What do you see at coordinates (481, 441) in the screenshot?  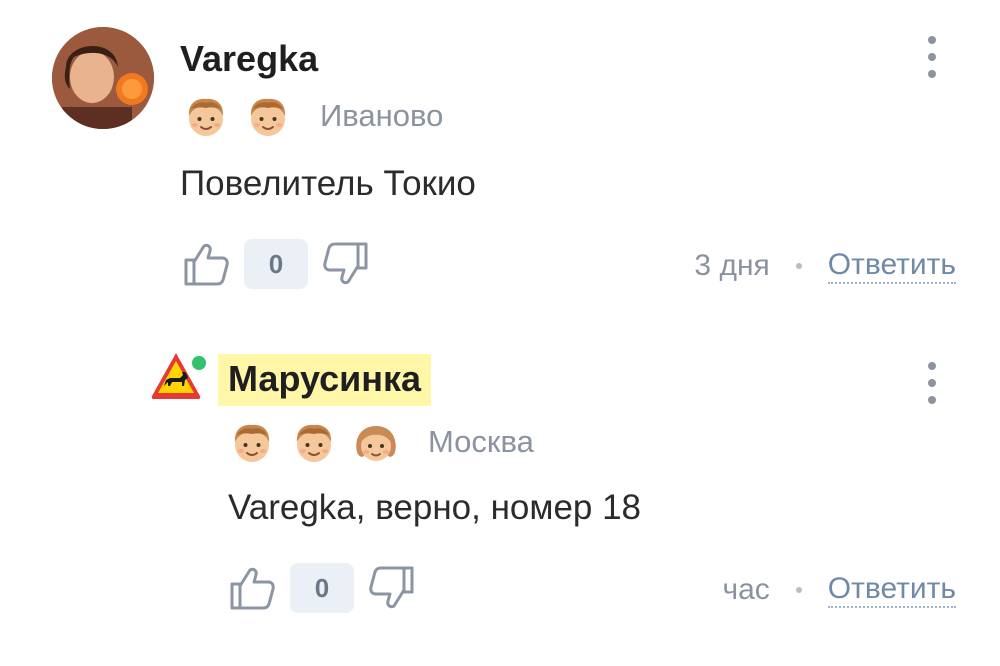 I see `author-city: Москва` at bounding box center [481, 441].